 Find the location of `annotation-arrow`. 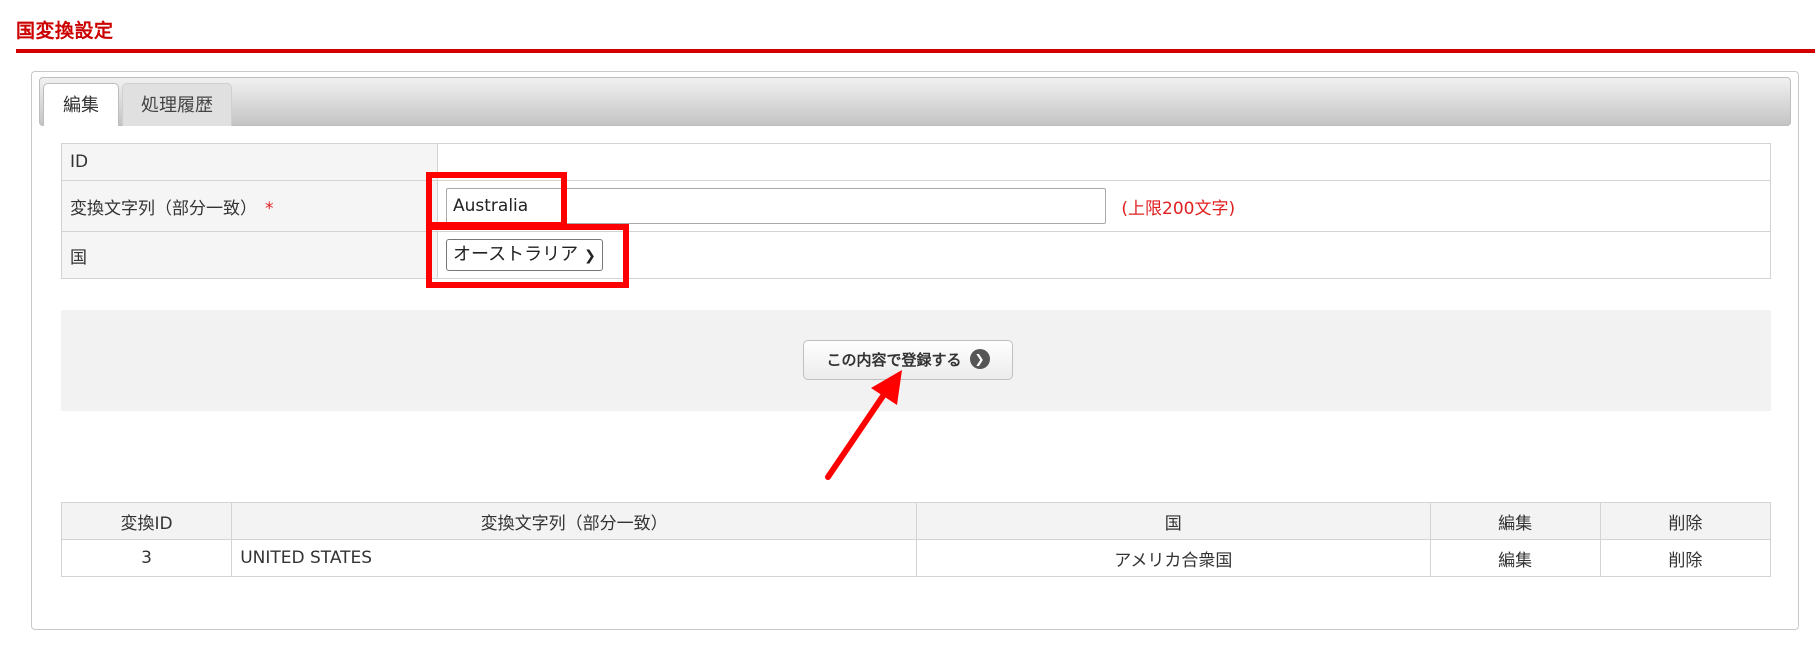

annotation-arrow is located at coordinates (863, 425).